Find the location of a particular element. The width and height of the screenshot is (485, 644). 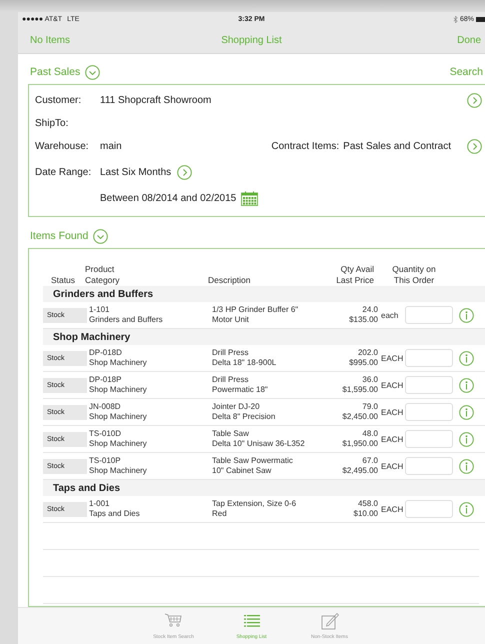

product-code: 1-001 is located at coordinates (99, 504).